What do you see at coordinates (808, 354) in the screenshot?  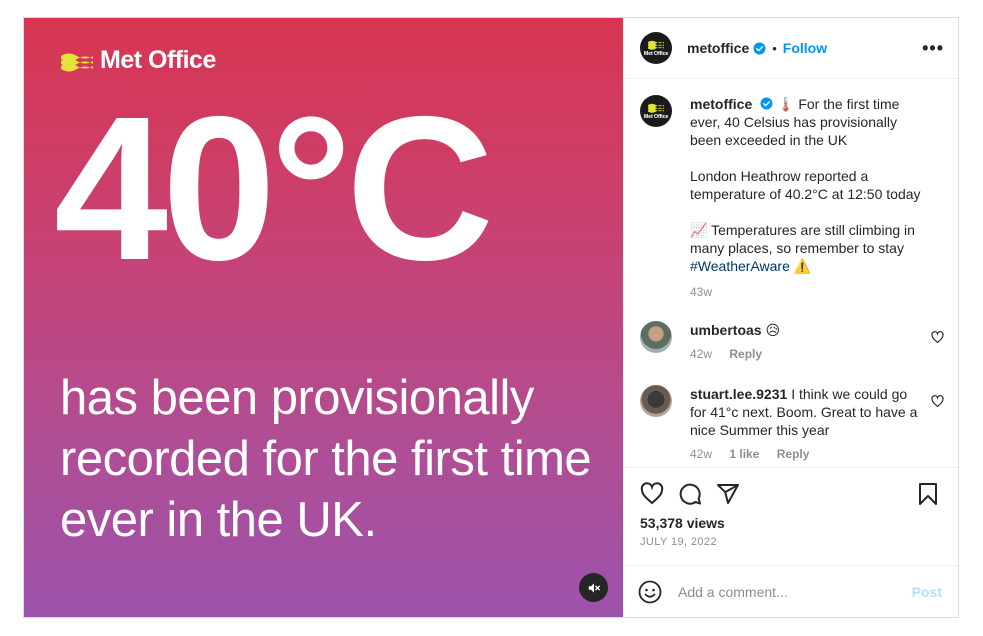 I see `comment-meta: 42w Reply` at bounding box center [808, 354].